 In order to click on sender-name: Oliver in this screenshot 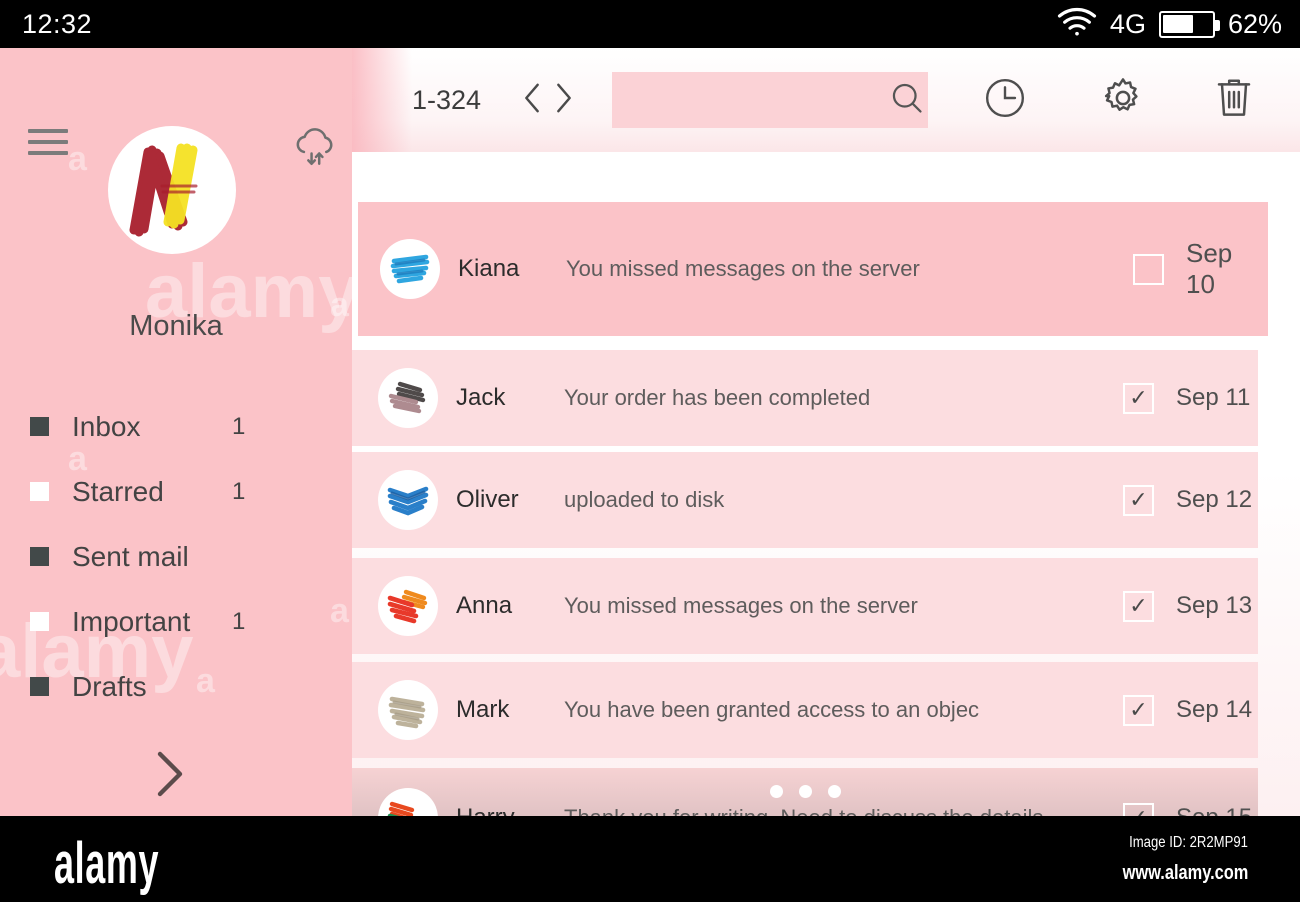, I will do `click(487, 499)`.